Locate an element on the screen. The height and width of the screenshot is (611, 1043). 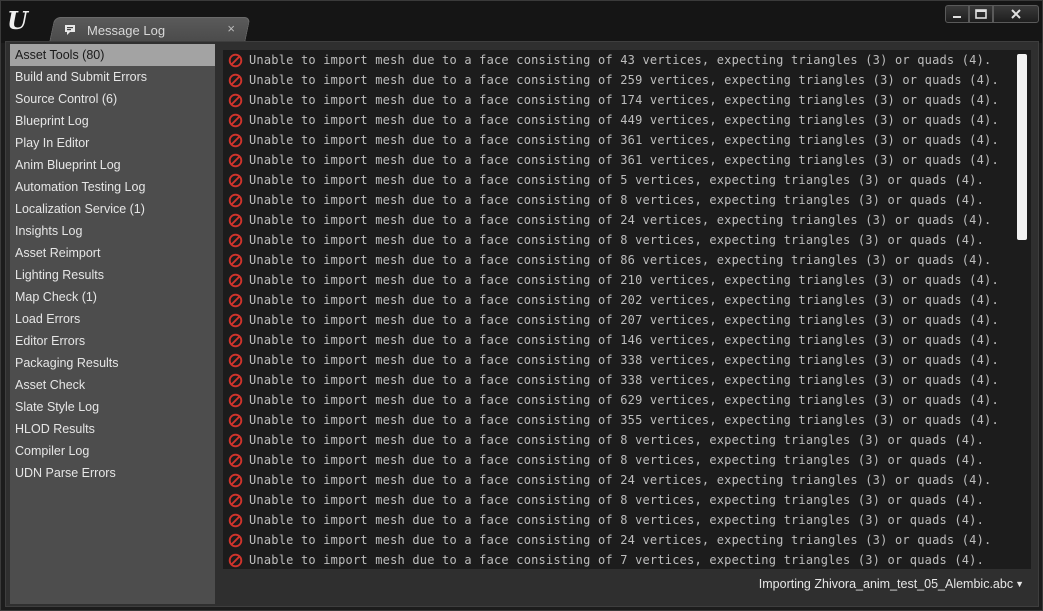
sidebar-item: Slate Style Log is located at coordinates (112, 407).